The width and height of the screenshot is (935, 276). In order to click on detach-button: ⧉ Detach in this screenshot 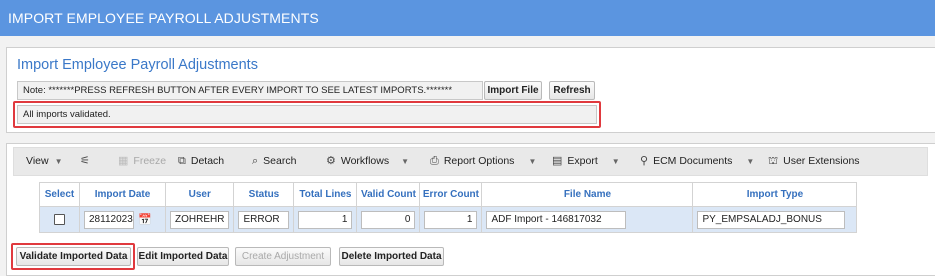, I will do `click(201, 161)`.